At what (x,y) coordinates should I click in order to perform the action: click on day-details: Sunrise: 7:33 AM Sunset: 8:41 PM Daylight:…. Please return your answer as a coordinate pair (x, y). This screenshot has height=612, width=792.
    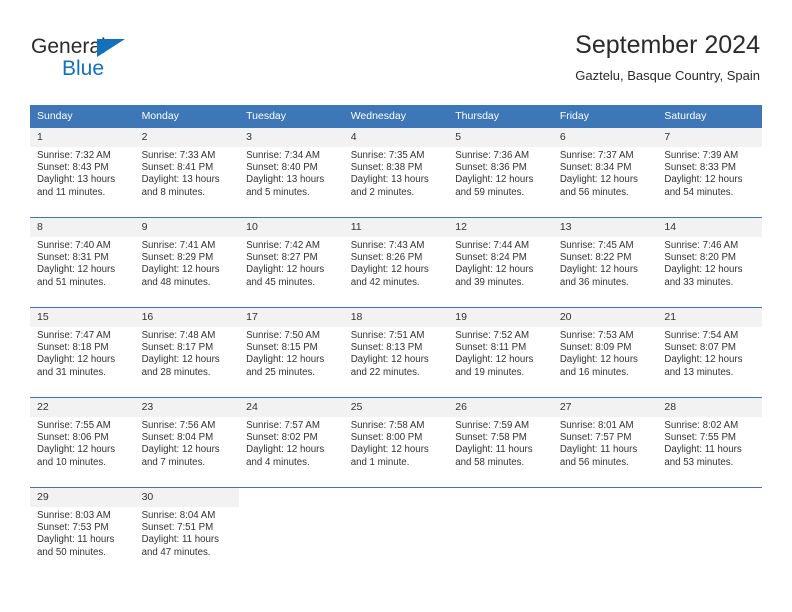
    Looking at the image, I should click on (187, 173).